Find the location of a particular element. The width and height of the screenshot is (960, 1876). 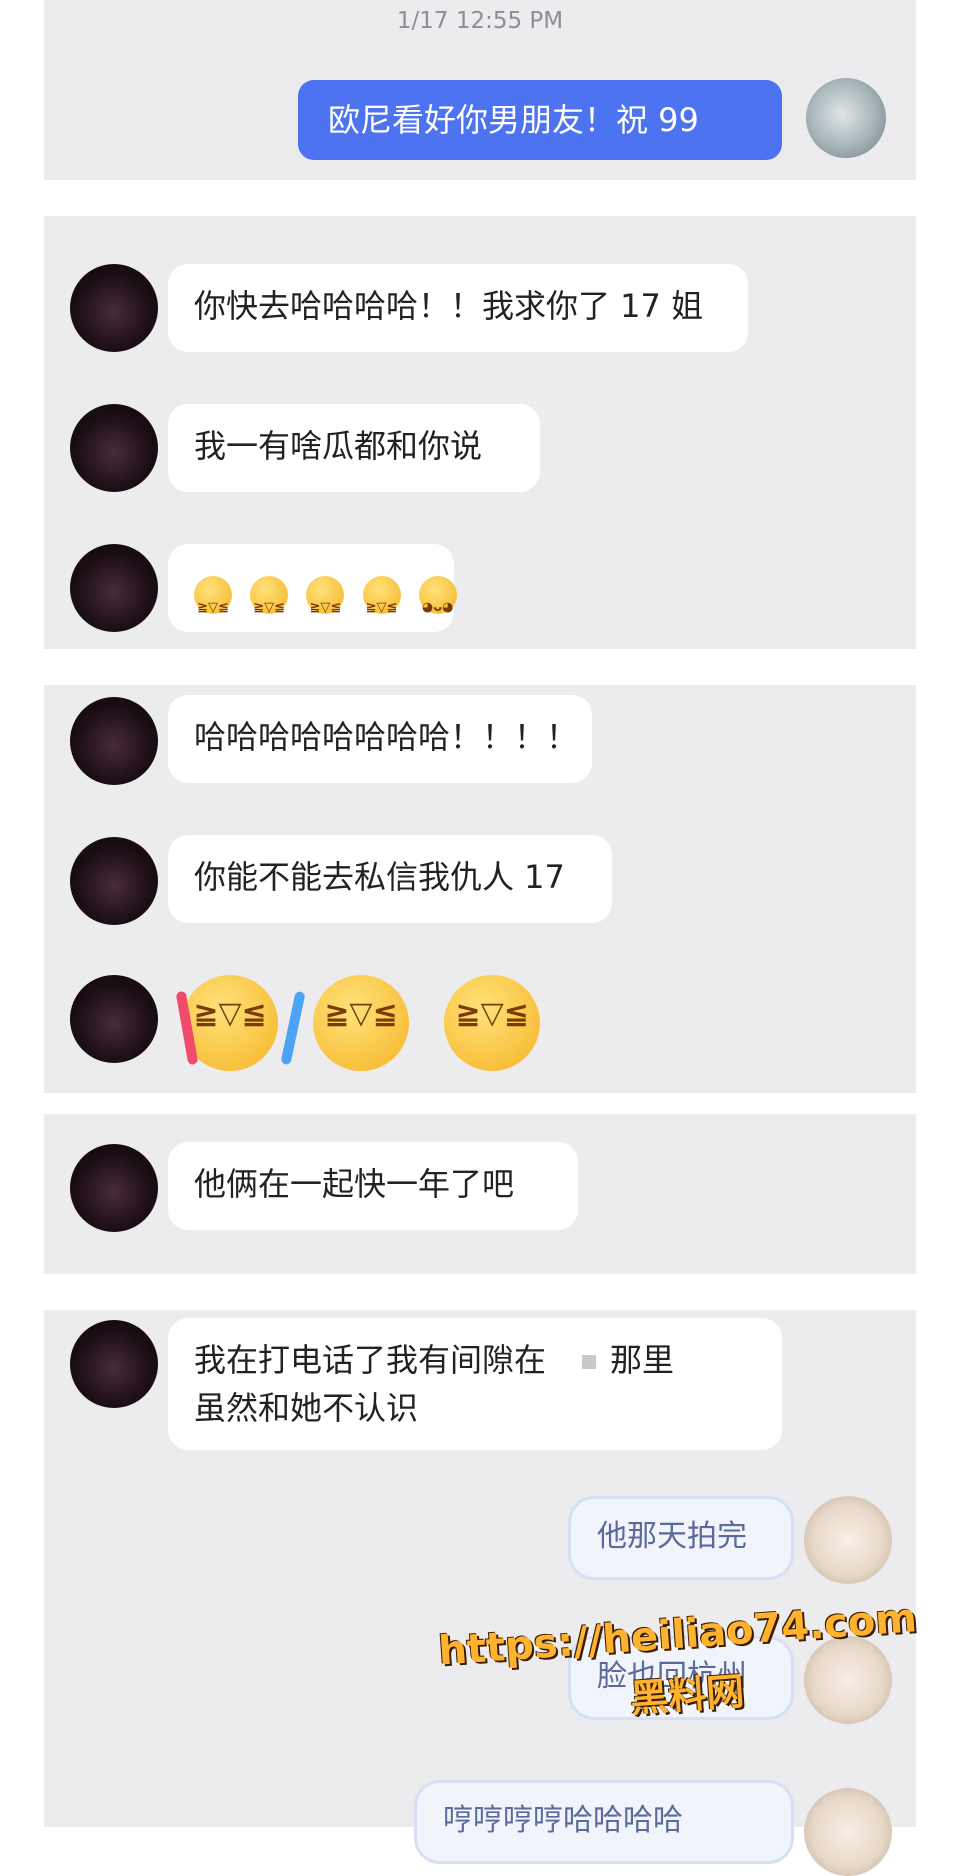

message-timestamp: 1/17 12:55 PM is located at coordinates (480, 21).